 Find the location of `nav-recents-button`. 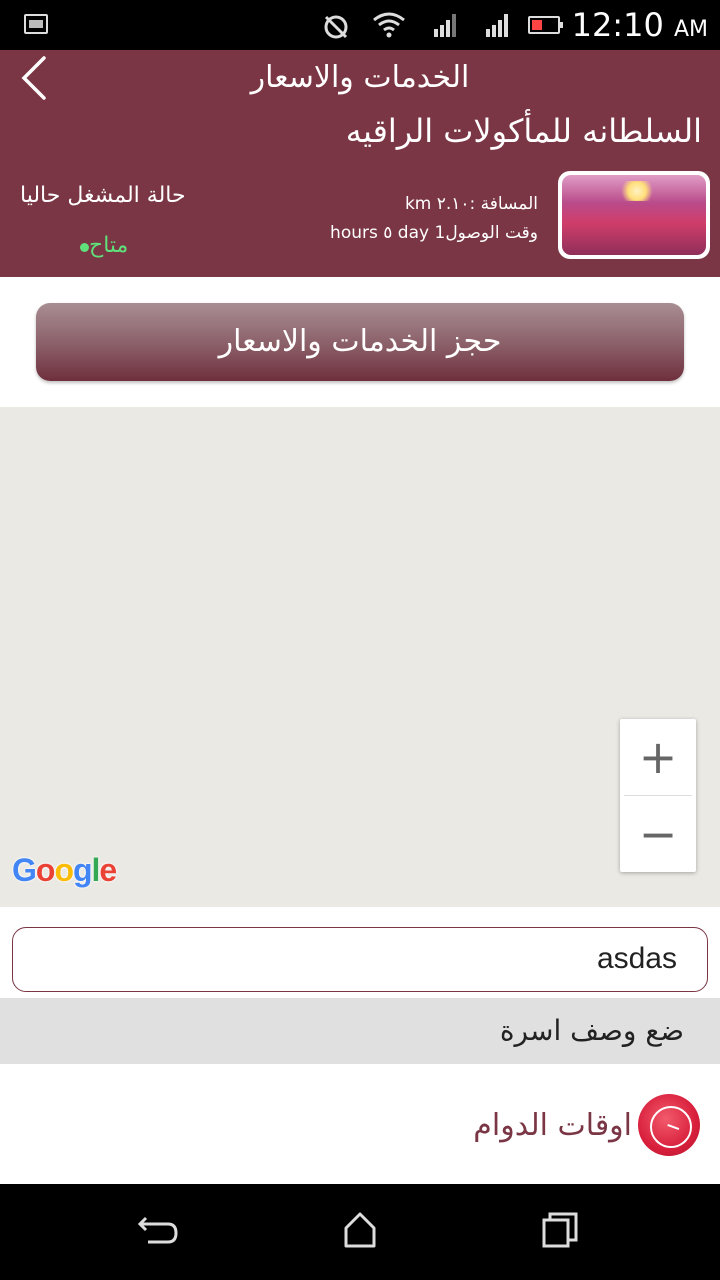

nav-recents-button is located at coordinates (560, 1232).